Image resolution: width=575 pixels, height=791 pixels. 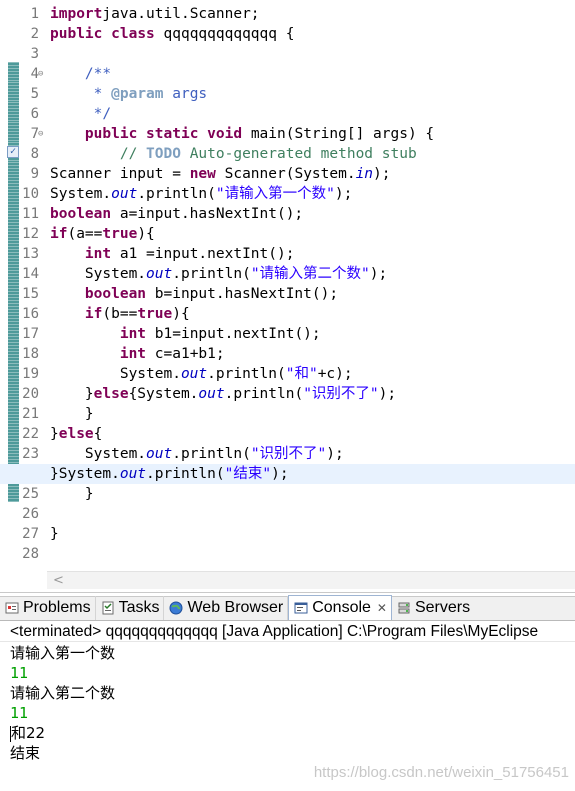 What do you see at coordinates (176, 608) in the screenshot?
I see `globe-icon` at bounding box center [176, 608].